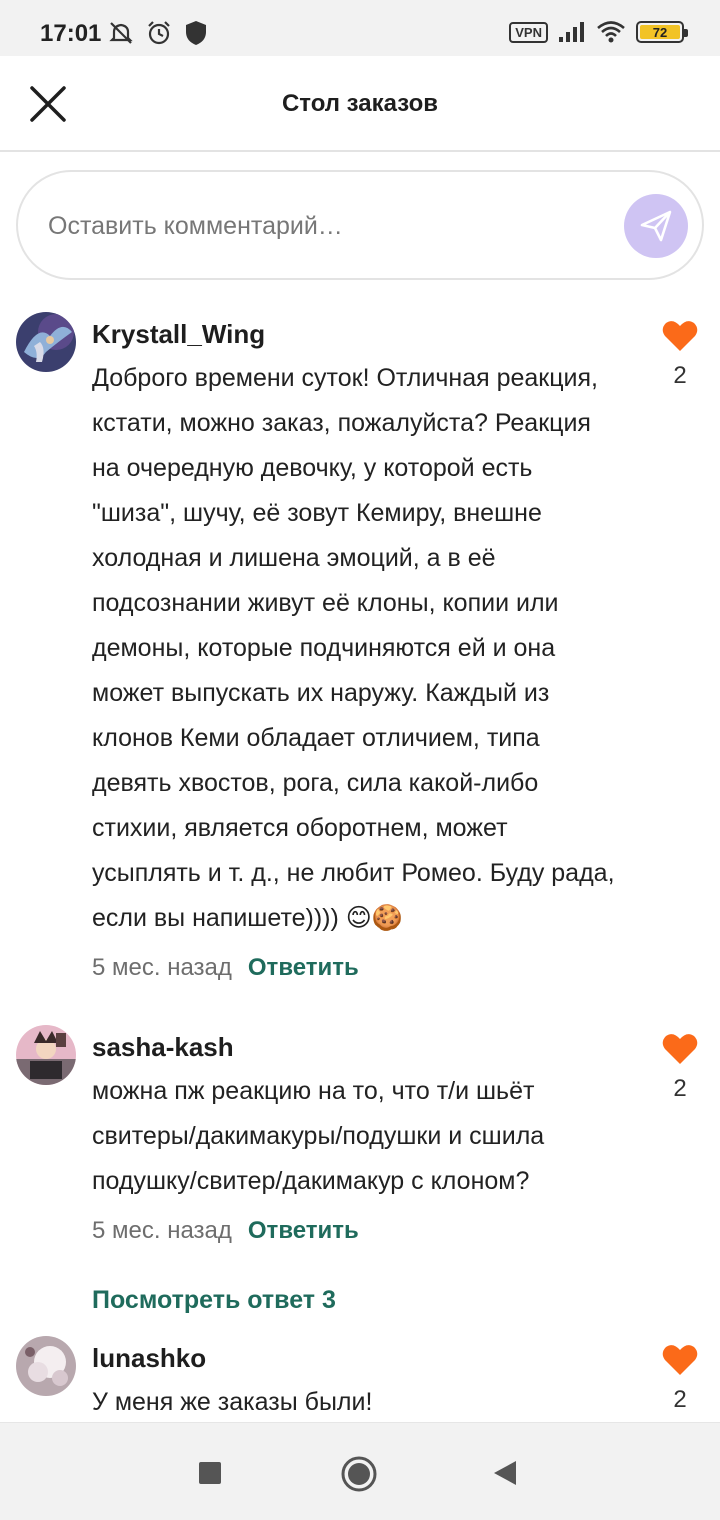  I want to click on circle-icon, so click(359, 1474).